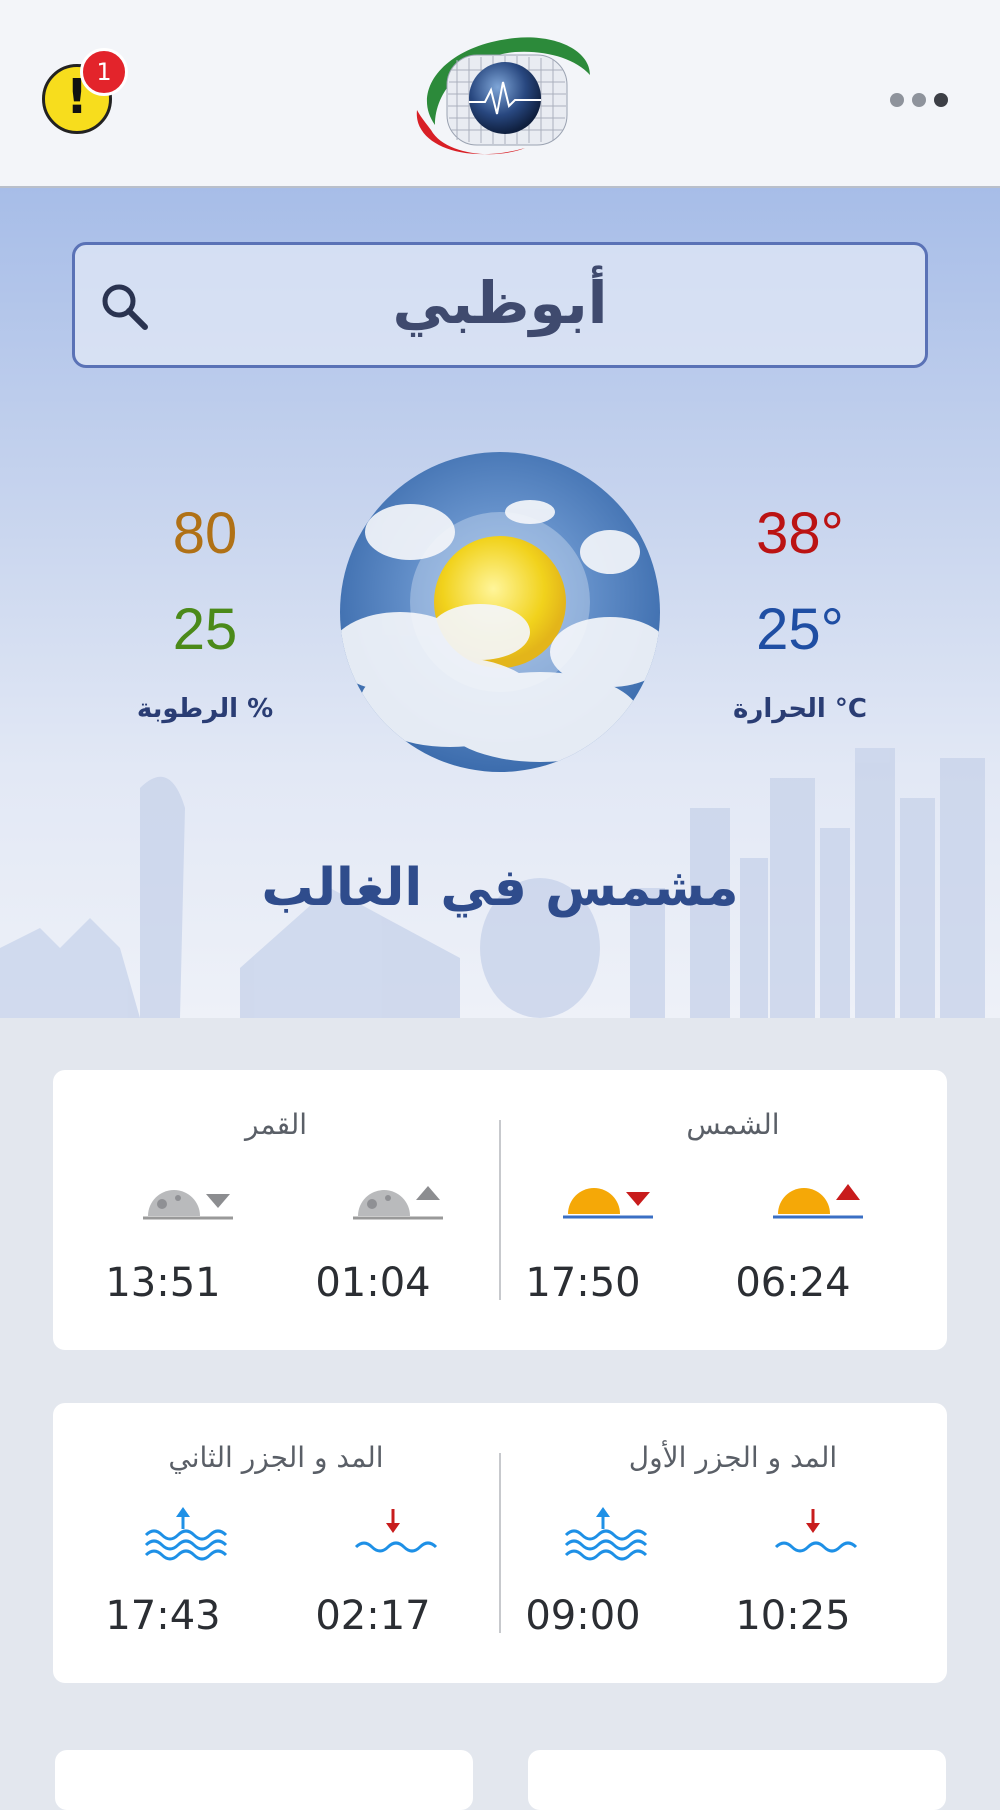 Image resolution: width=1000 pixels, height=1810 pixels. Describe the element at coordinates (373, 1283) in the screenshot. I see `moonrise-time: 01:04` at that location.